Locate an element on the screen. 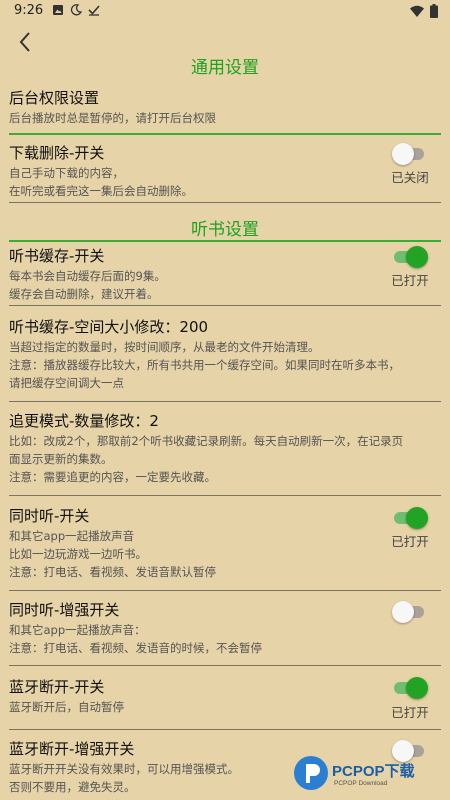 This screenshot has width=450, height=800. simultaneous-state: 已打开 is located at coordinates (410, 541).